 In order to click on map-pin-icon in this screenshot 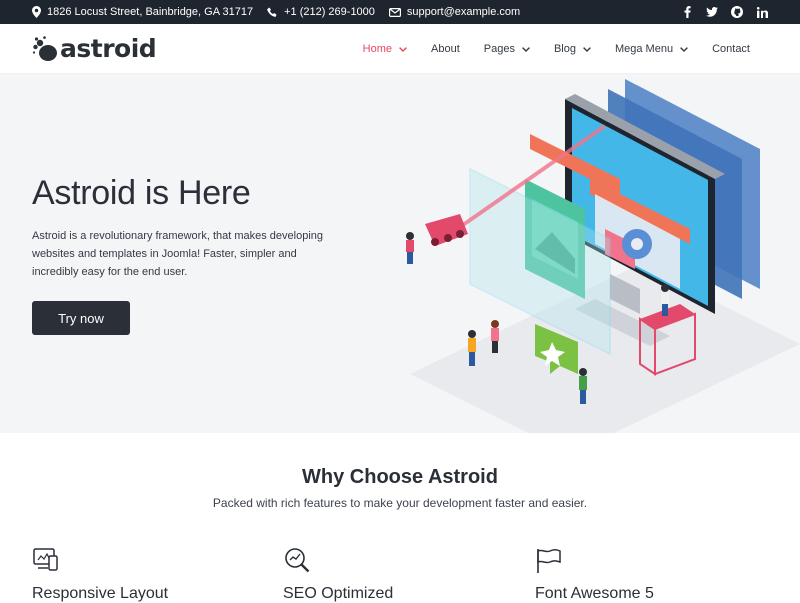, I will do `click(36, 12)`.